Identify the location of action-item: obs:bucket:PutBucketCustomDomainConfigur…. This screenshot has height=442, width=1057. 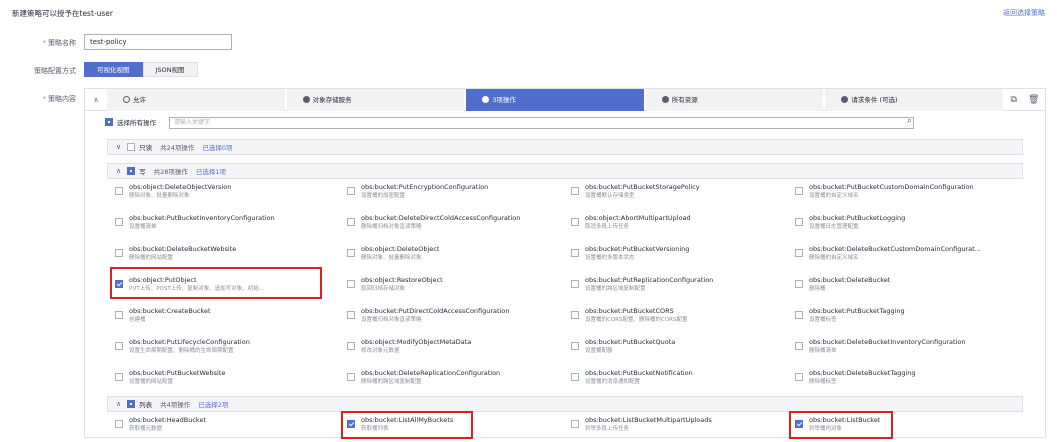
(897, 196).